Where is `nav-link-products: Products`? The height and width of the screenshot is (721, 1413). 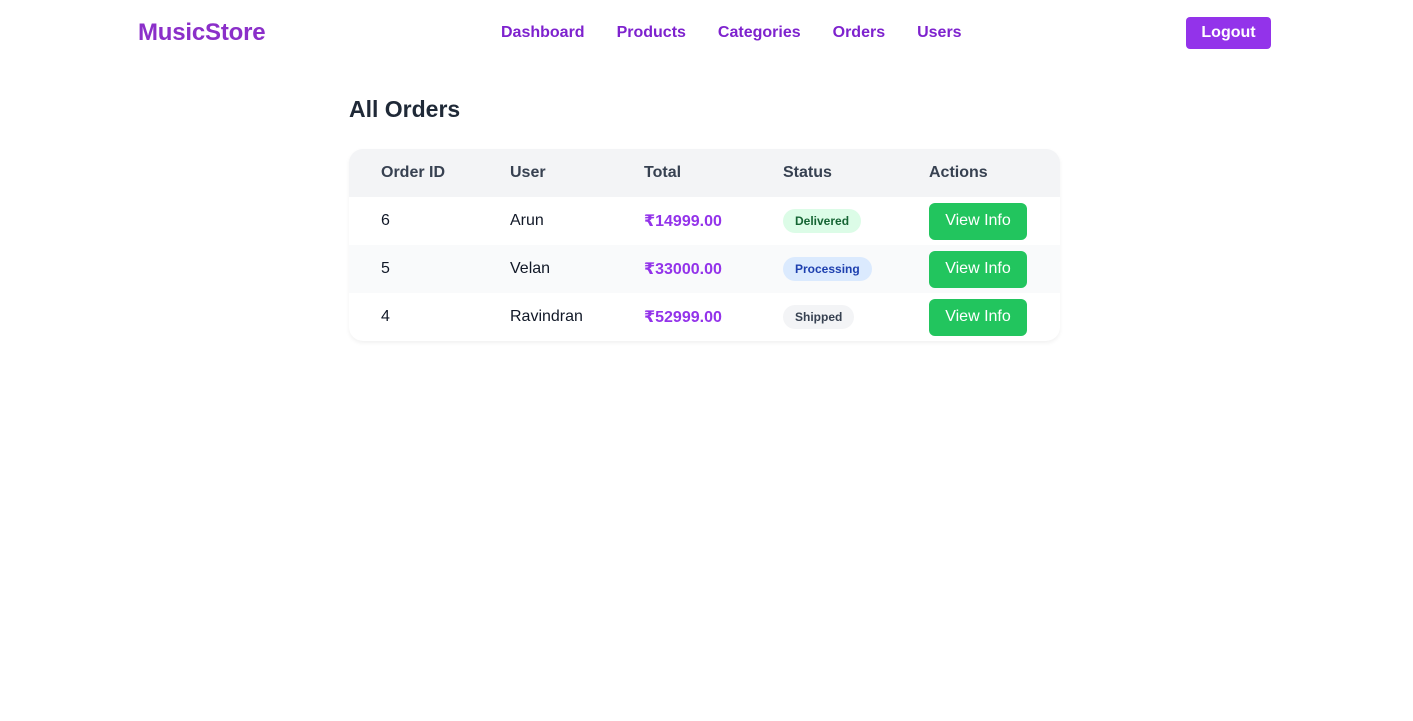 nav-link-products: Products is located at coordinates (651, 33).